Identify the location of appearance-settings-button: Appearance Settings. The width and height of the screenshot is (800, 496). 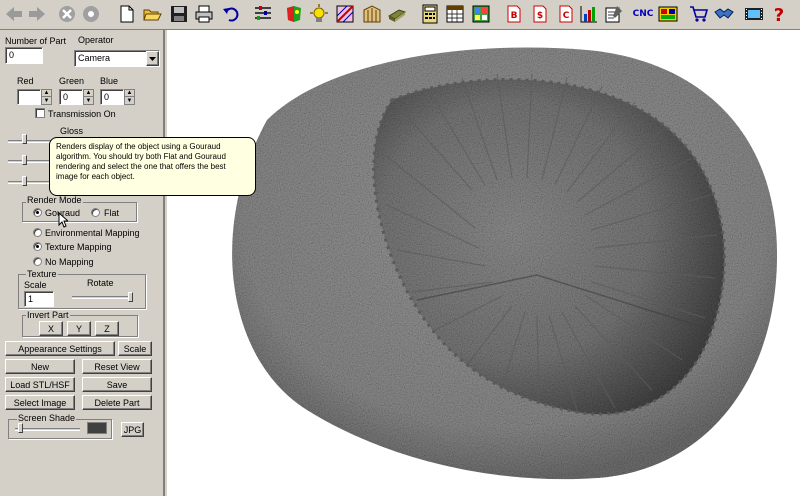
(60, 348).